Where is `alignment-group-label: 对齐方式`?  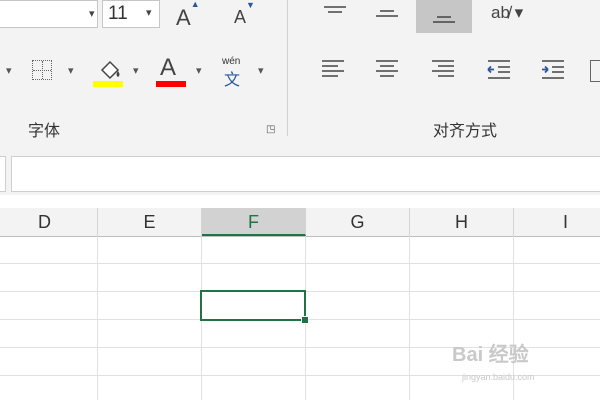
alignment-group-label: 对齐方式 is located at coordinates (465, 131).